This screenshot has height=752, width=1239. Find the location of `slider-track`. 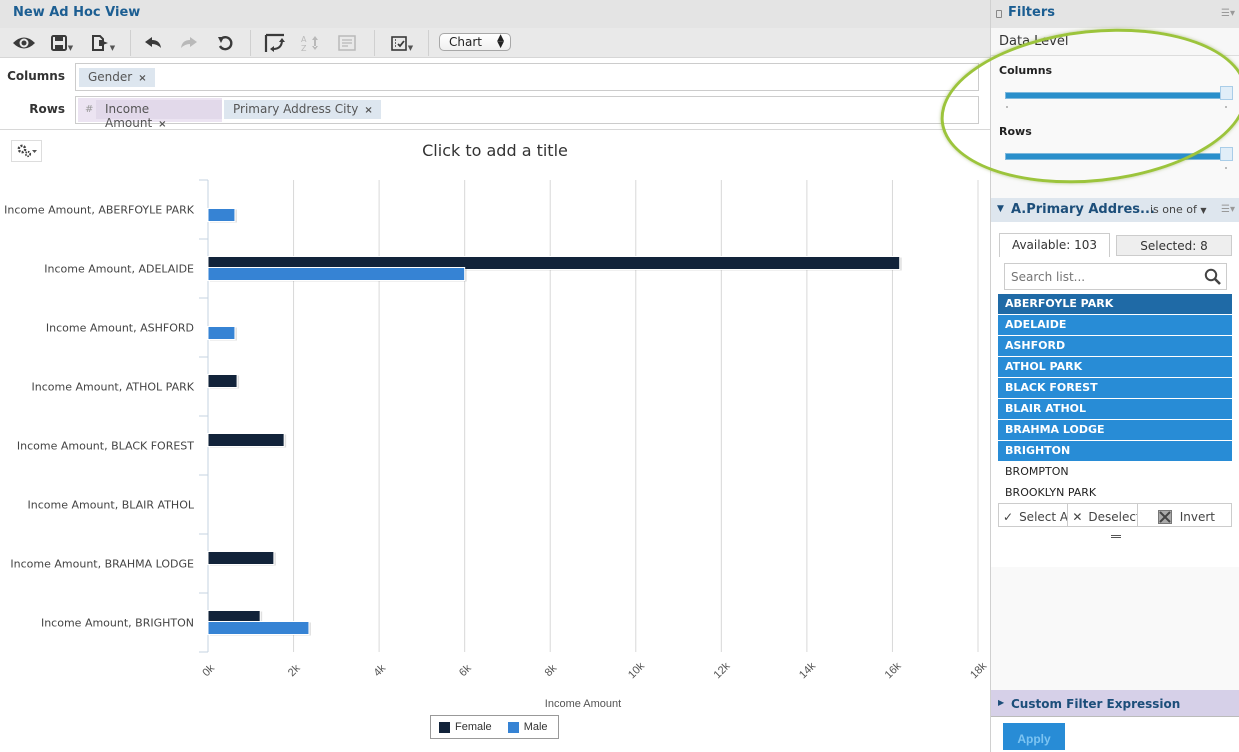

slider-track is located at coordinates (1115, 156).